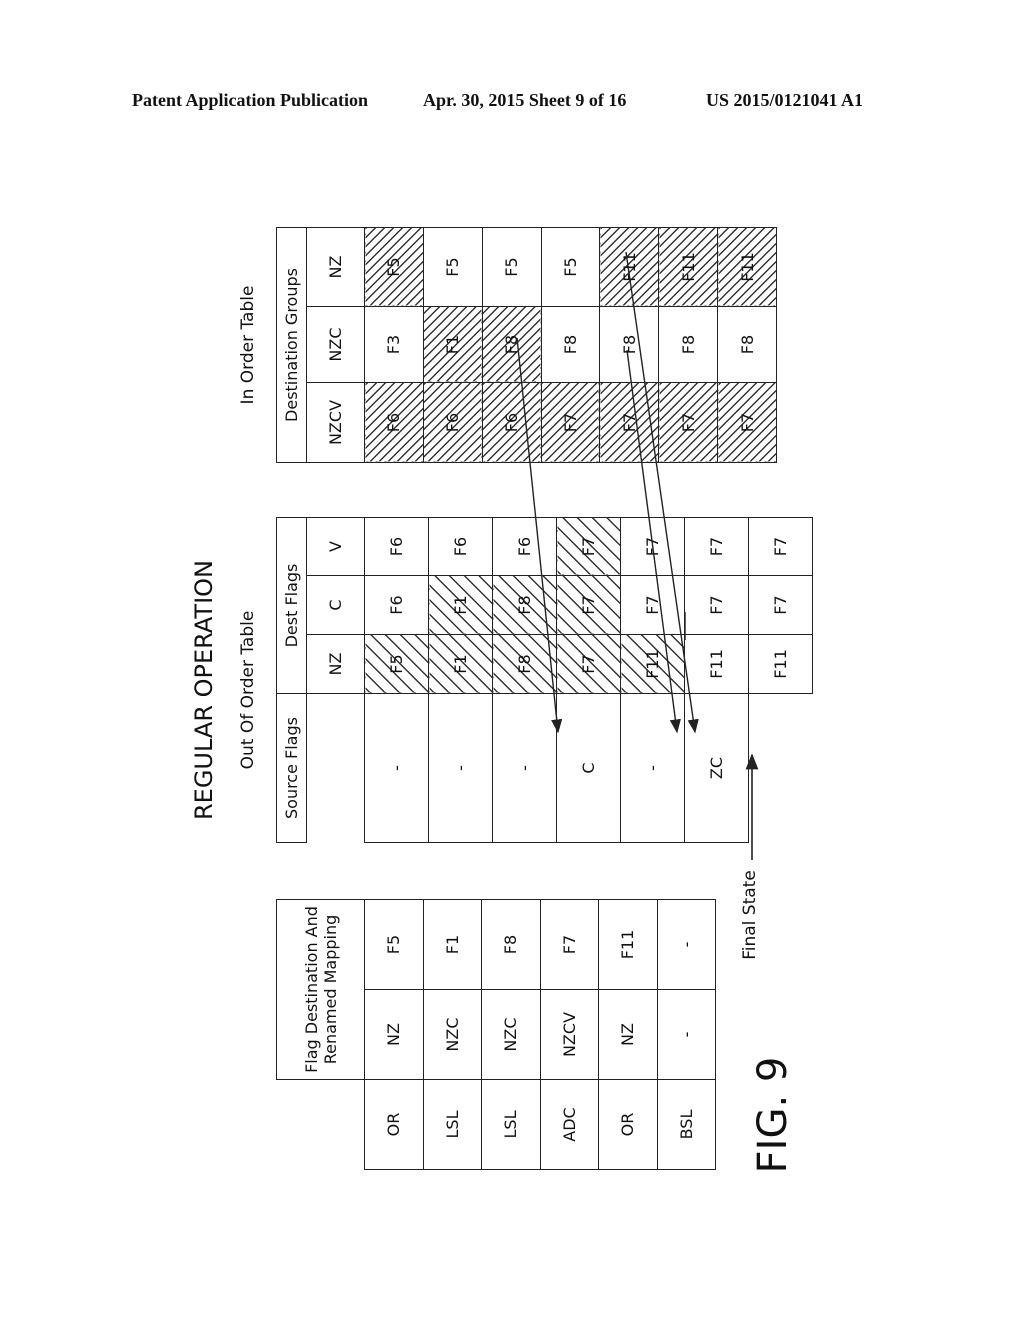 The width and height of the screenshot is (1024, 1320). Describe the element at coordinates (525, 100) in the screenshot. I see `publication-date-sheet: Apr. 30, 2015 Sheet 9 of 16` at that location.